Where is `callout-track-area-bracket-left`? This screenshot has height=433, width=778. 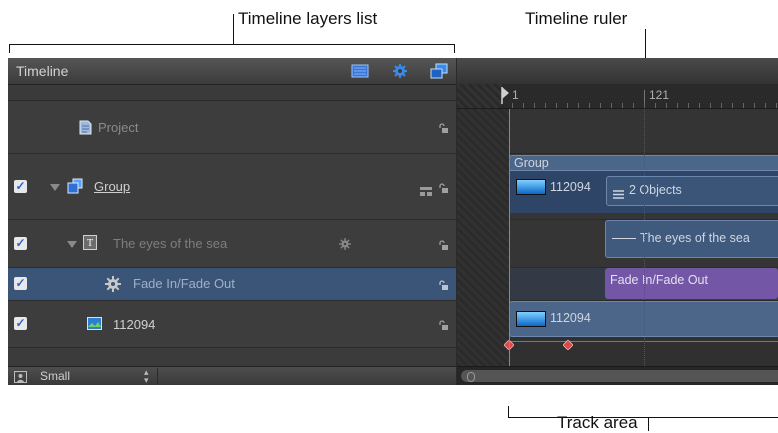 callout-track-area-bracket-left is located at coordinates (508, 412).